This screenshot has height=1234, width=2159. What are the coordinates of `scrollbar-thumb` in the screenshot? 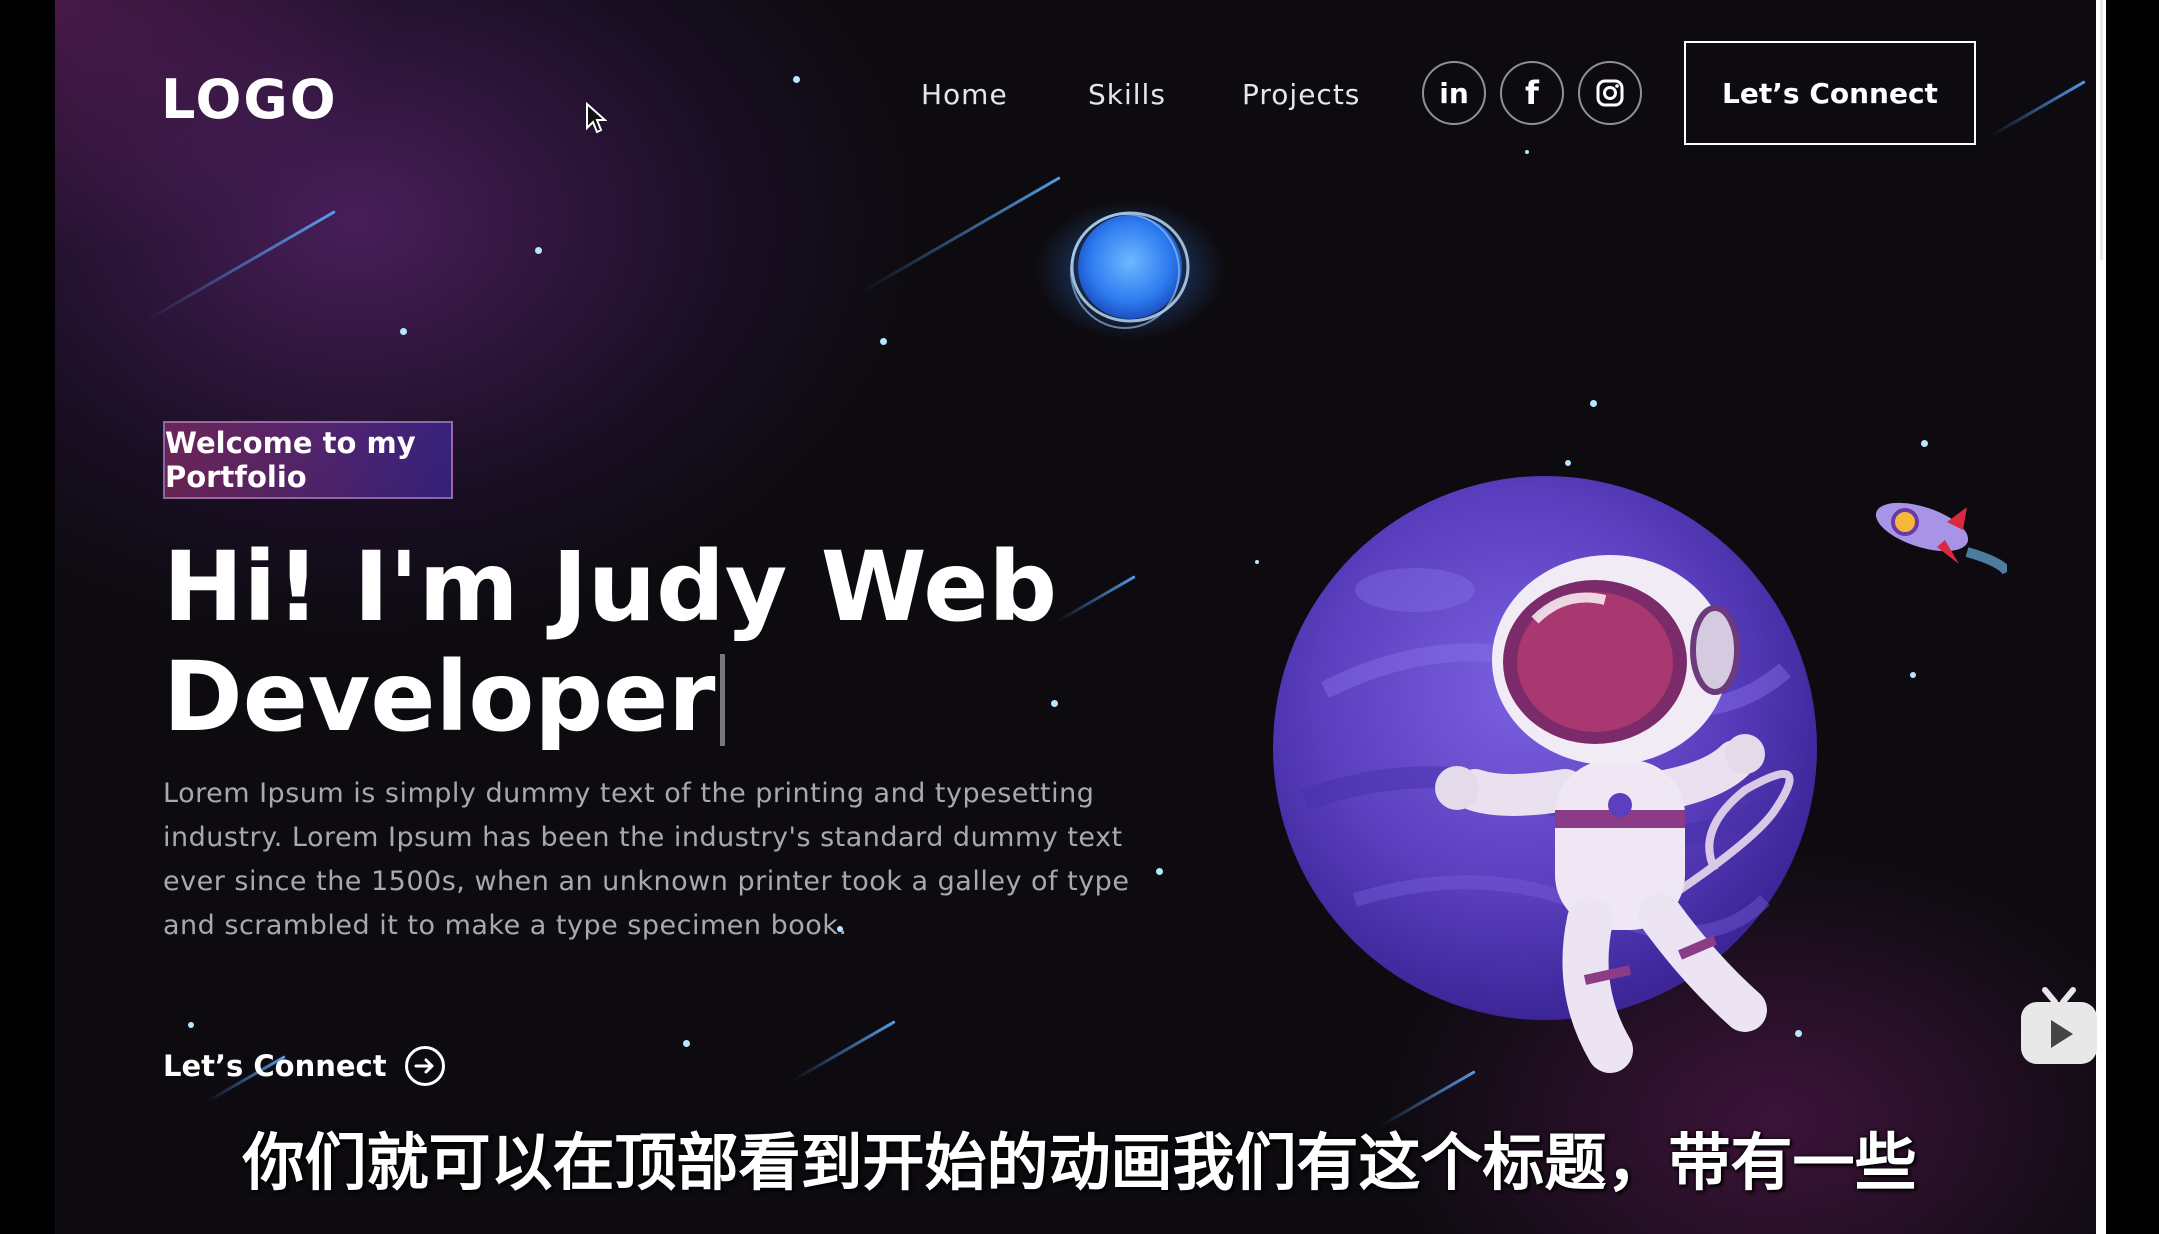 It's located at (2101, 130).